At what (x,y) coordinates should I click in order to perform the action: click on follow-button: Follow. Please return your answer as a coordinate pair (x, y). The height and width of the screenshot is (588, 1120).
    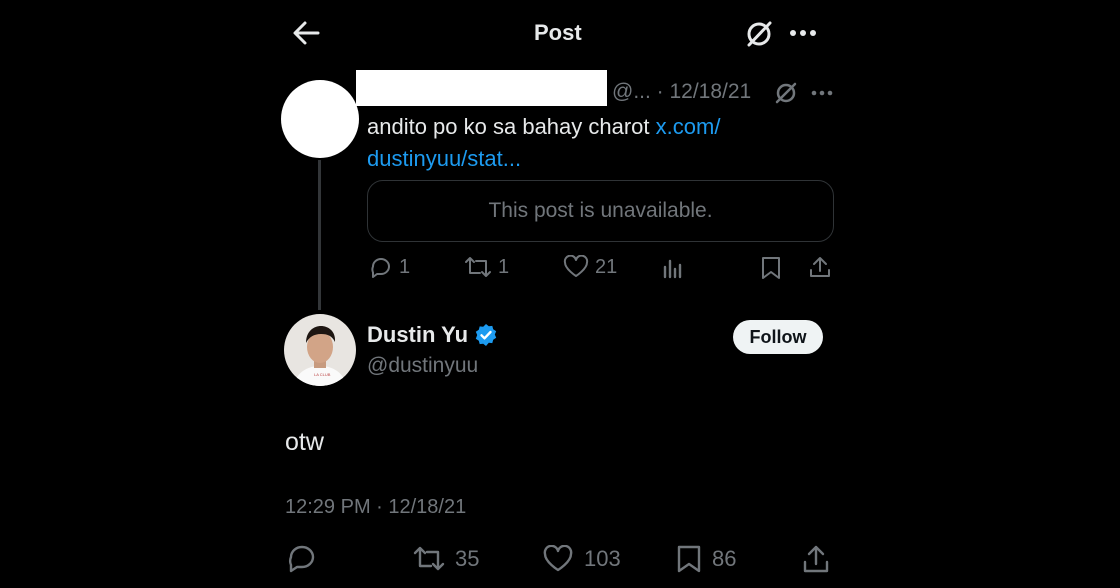
    Looking at the image, I should click on (778, 337).